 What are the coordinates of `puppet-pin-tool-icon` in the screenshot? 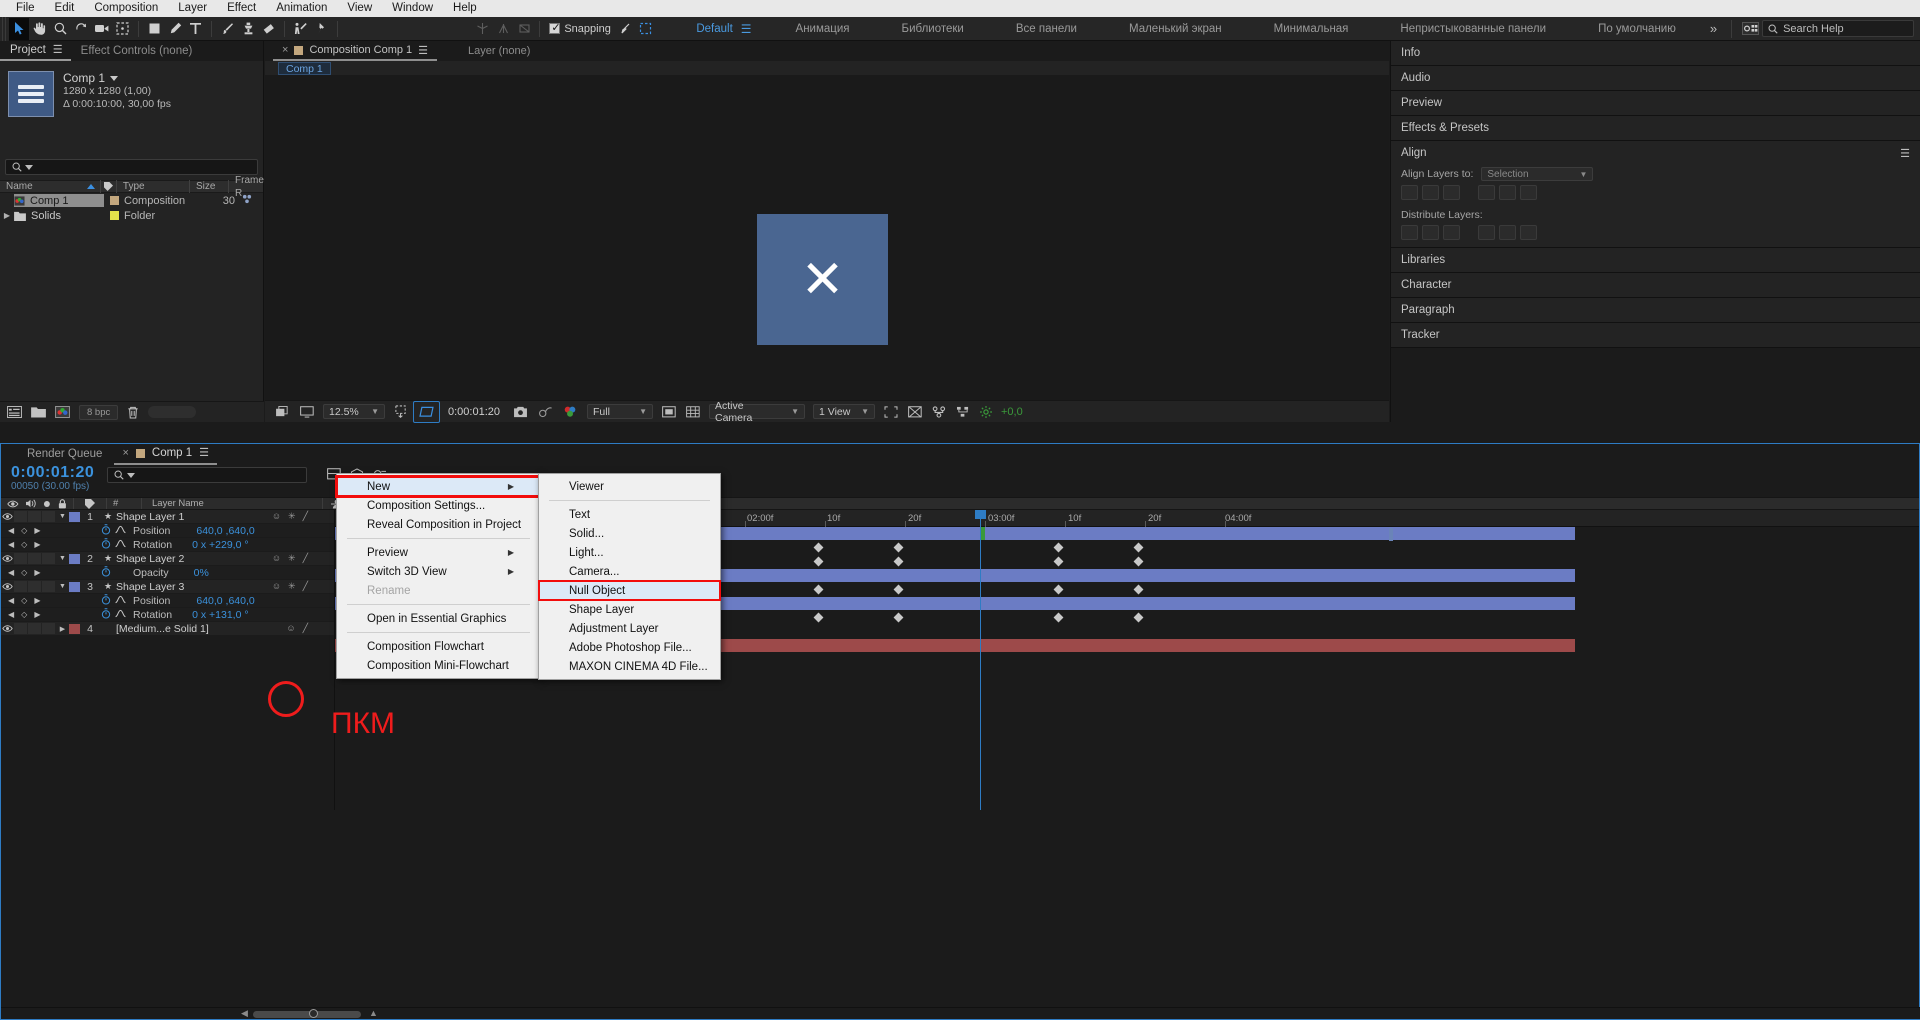 It's located at (321, 29).